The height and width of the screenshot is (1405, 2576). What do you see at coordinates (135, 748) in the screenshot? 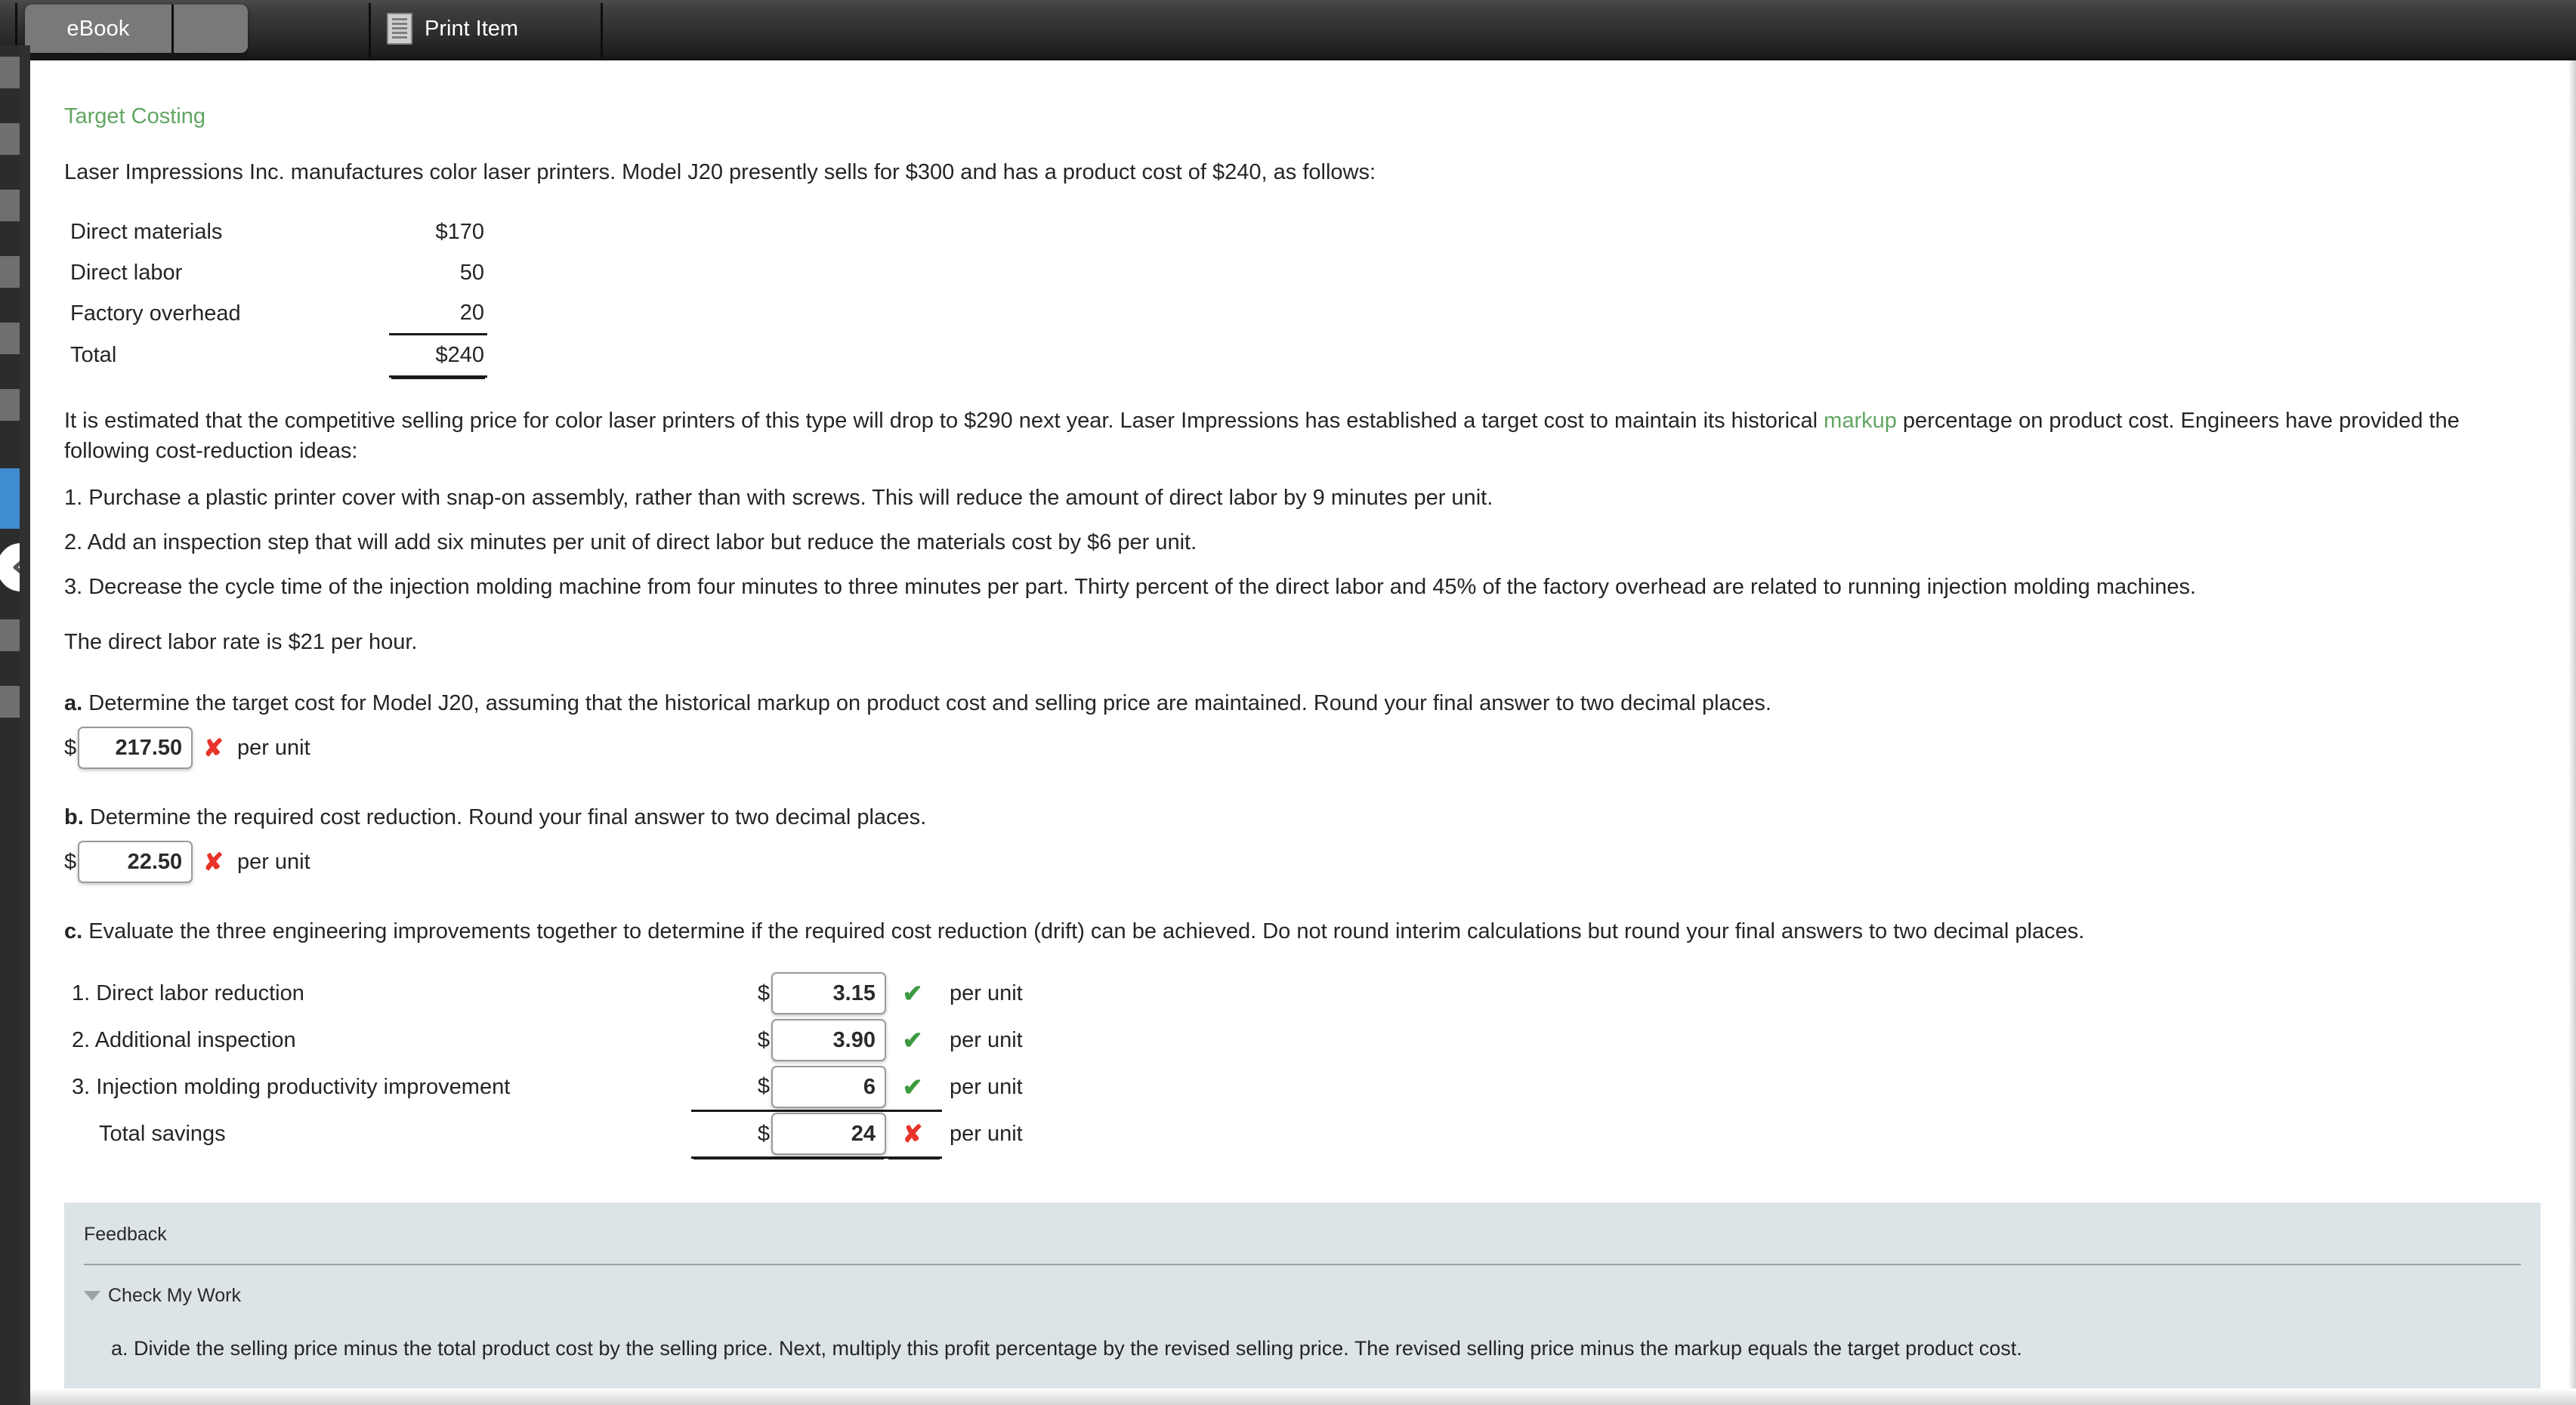
I see `answer-input-a: 217.50` at bounding box center [135, 748].